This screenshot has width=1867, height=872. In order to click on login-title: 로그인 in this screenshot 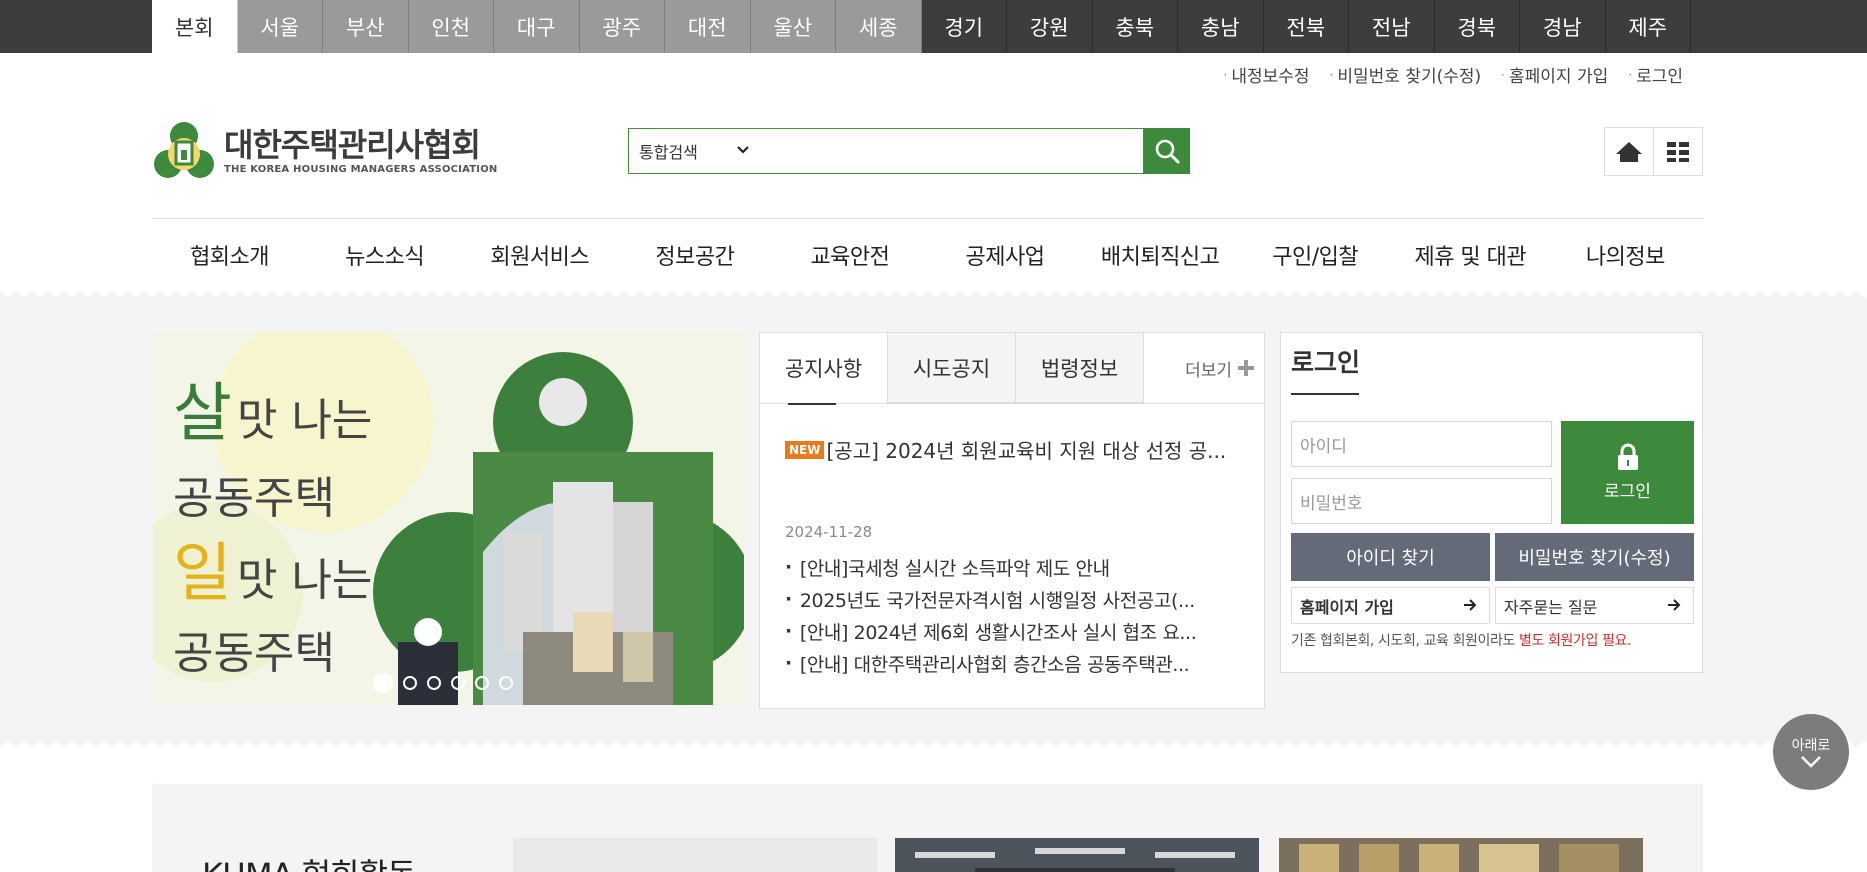, I will do `click(1326, 362)`.